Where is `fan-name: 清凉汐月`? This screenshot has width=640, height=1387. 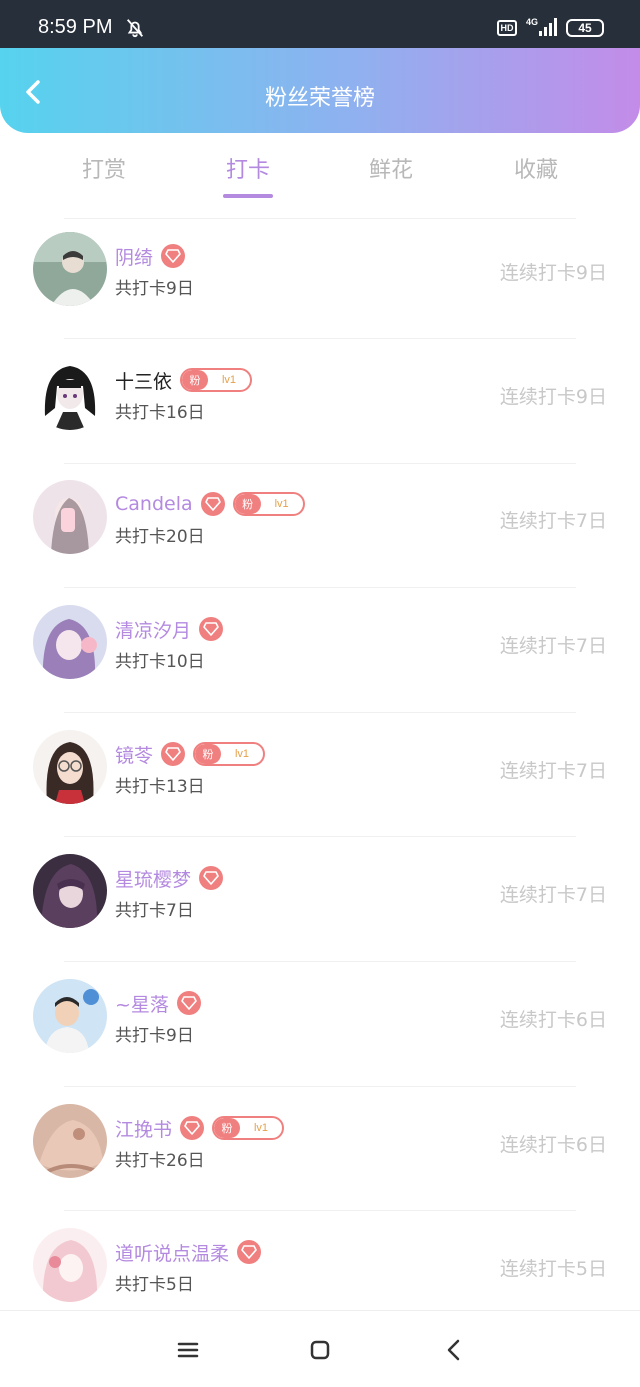 fan-name: 清凉汐月 is located at coordinates (153, 630).